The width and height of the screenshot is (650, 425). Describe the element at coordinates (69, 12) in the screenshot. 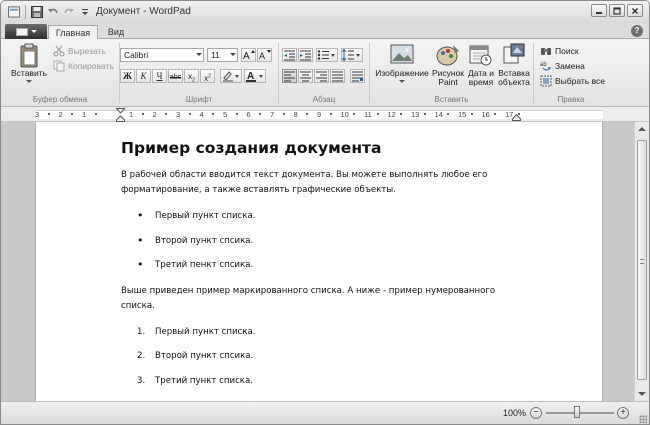

I see `redo-icon` at that location.